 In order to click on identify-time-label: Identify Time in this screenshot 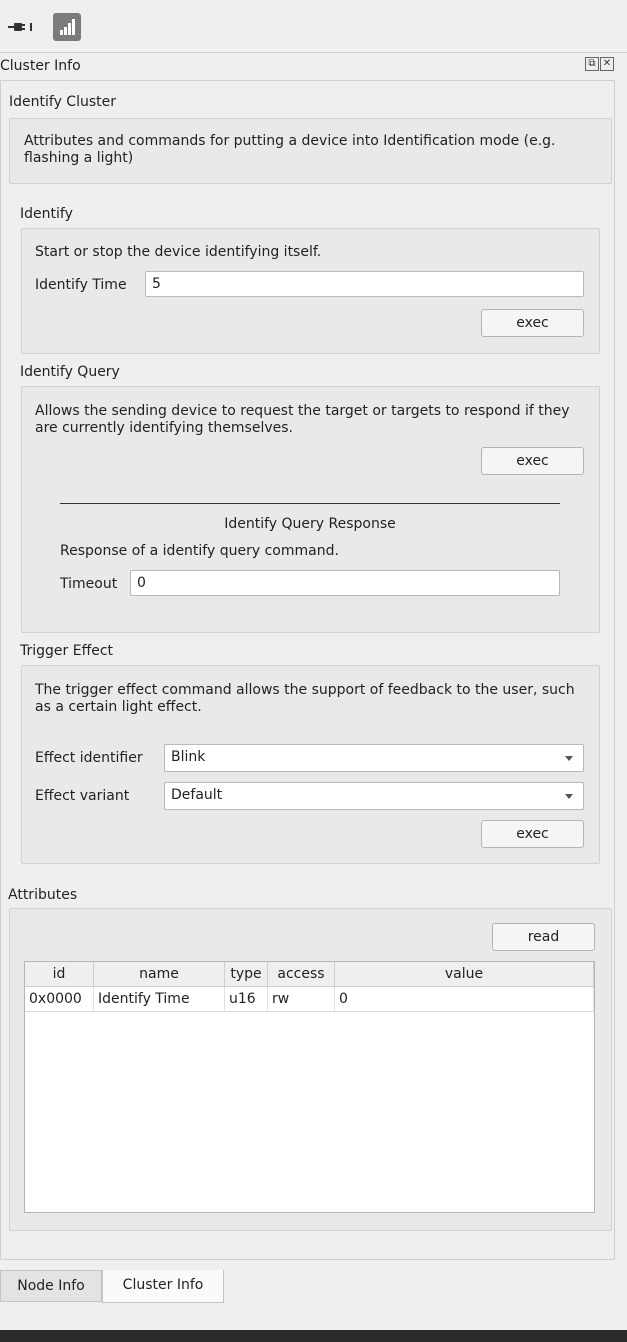, I will do `click(81, 285)`.